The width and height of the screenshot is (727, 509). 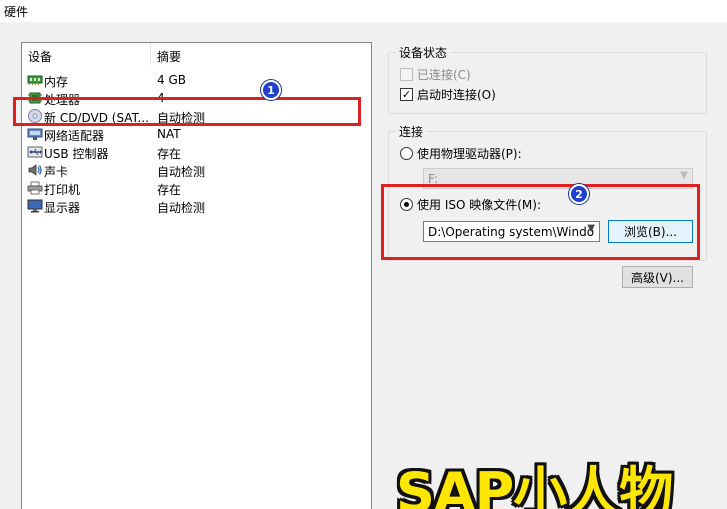 What do you see at coordinates (196, 152) in the screenshot?
I see `device-row-usb-controller: USB 控制器 存在` at bounding box center [196, 152].